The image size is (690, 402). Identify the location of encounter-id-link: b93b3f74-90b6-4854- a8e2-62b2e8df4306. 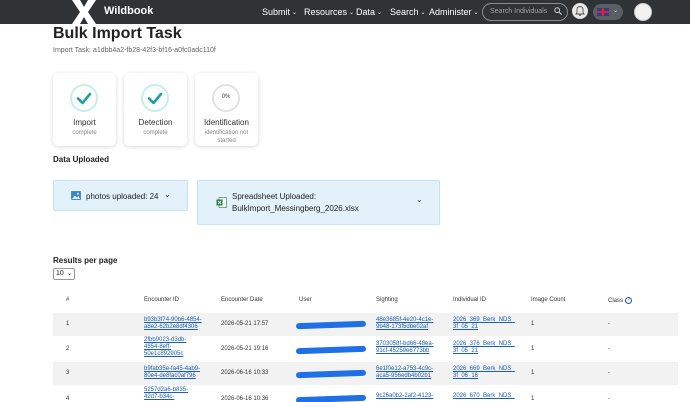
(173, 324).